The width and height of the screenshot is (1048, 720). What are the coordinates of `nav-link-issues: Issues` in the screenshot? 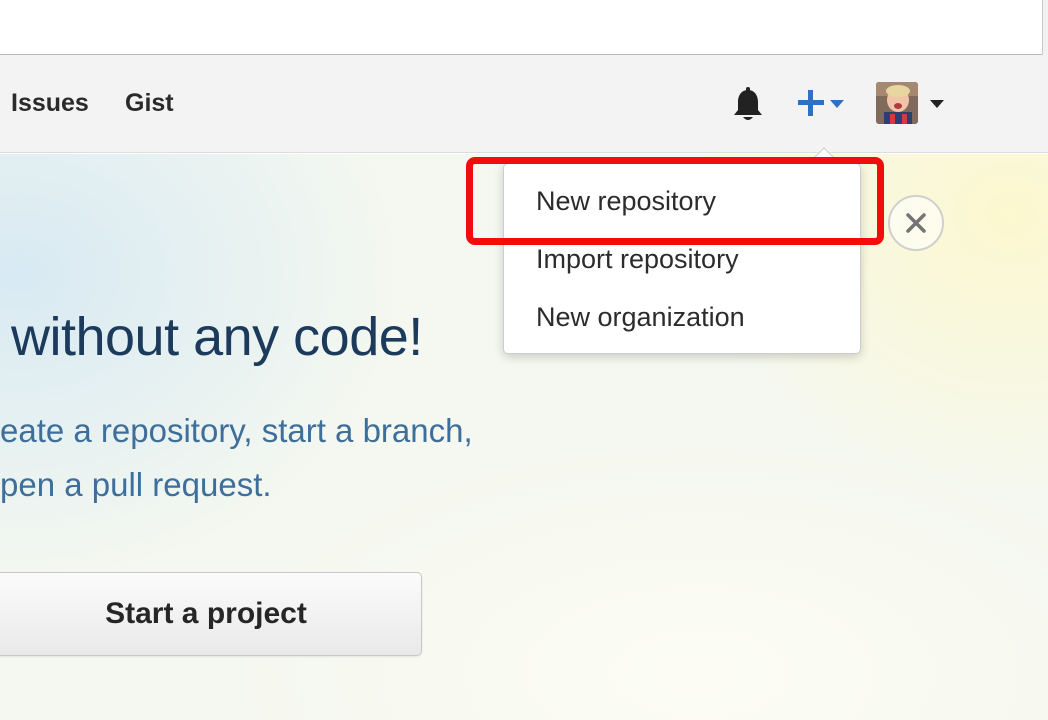 It's located at (50, 103).